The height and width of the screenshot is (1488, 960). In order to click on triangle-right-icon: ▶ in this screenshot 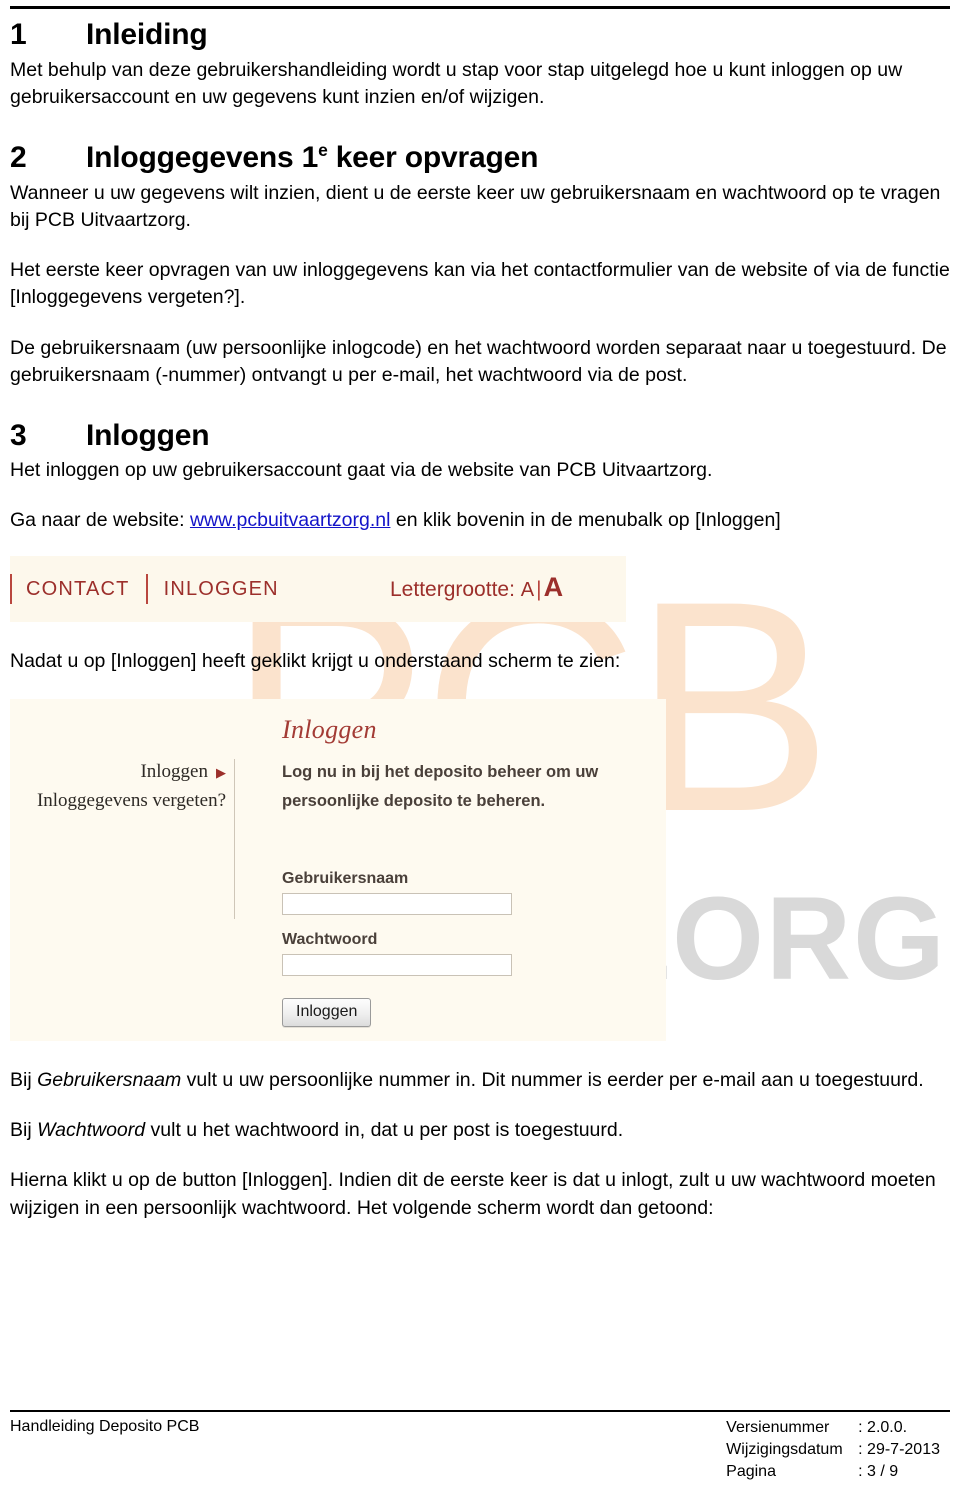, I will do `click(221, 772)`.